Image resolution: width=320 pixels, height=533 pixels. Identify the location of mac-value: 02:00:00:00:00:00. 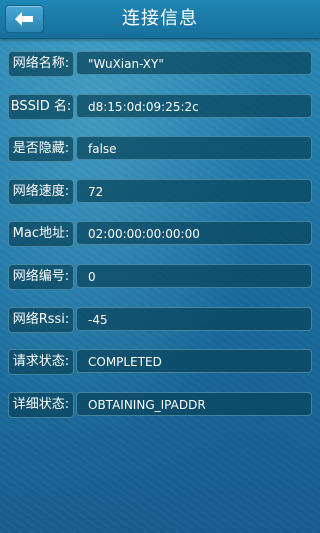
(194, 233).